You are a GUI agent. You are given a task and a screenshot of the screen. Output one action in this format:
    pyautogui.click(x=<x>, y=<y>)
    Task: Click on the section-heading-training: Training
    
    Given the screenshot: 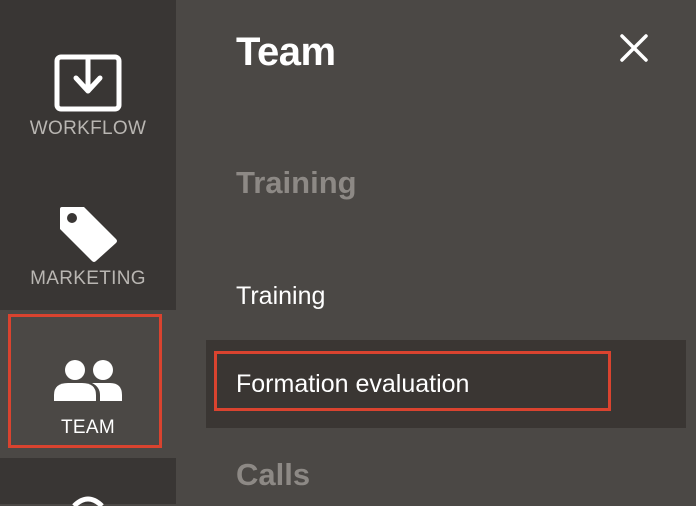 What is the action you would take?
    pyautogui.click(x=296, y=182)
    